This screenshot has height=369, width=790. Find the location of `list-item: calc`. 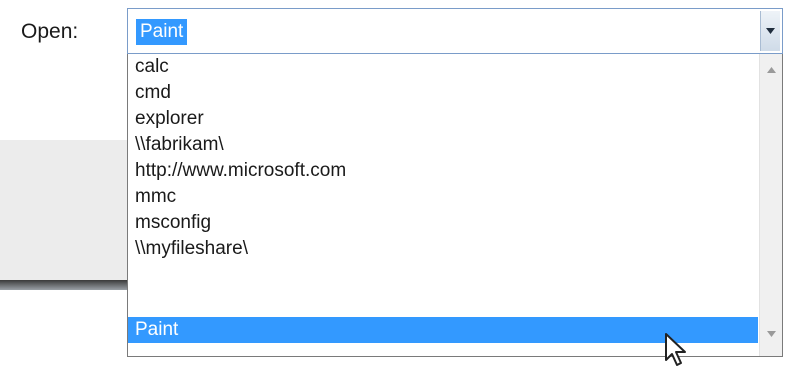

list-item: calc is located at coordinates (443, 67).